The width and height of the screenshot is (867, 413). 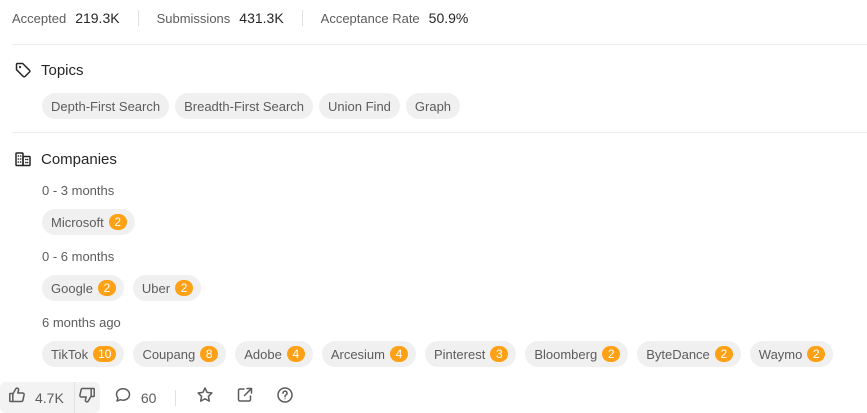 What do you see at coordinates (209, 354) in the screenshot?
I see `frequency-badge: 8` at bounding box center [209, 354].